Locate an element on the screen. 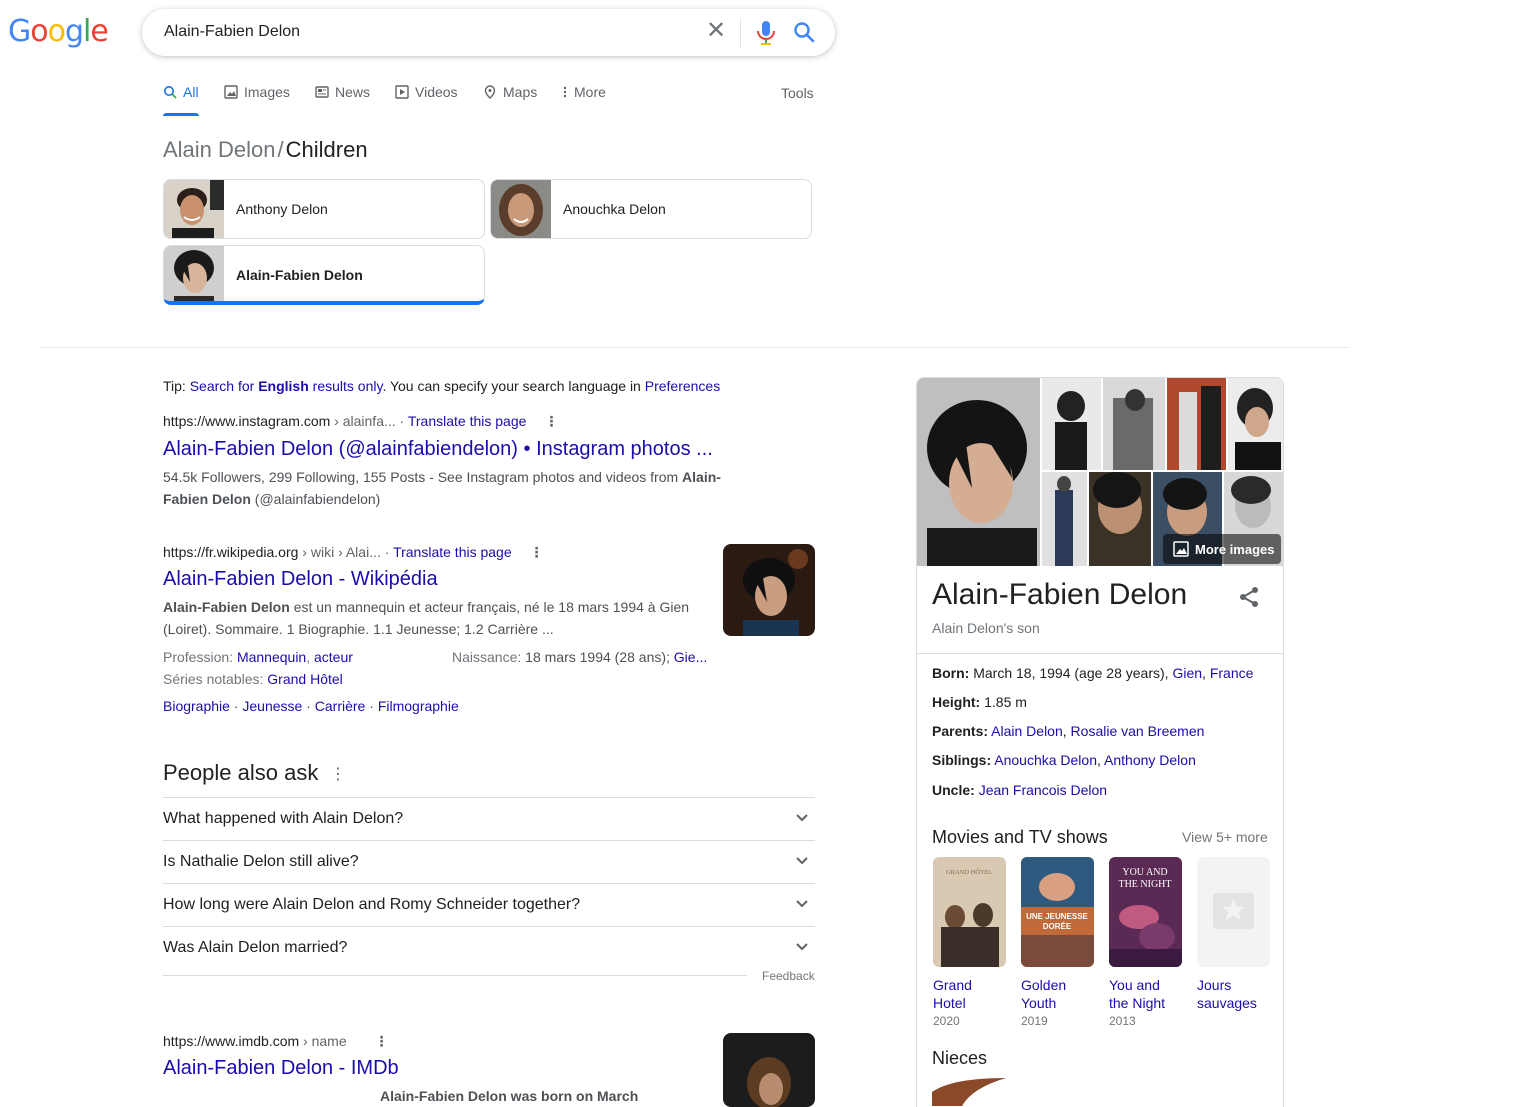  movie-poster: UNE JEUNESSE DORÉE is located at coordinates (1057, 912).